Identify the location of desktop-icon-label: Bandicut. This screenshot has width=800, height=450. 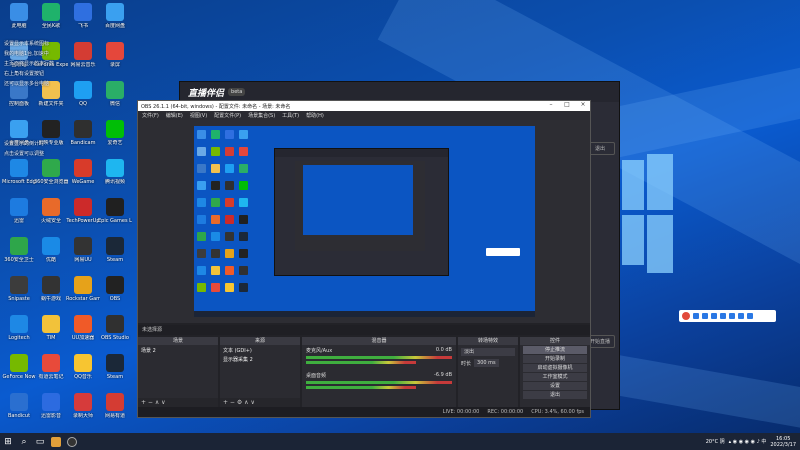
(19, 416).